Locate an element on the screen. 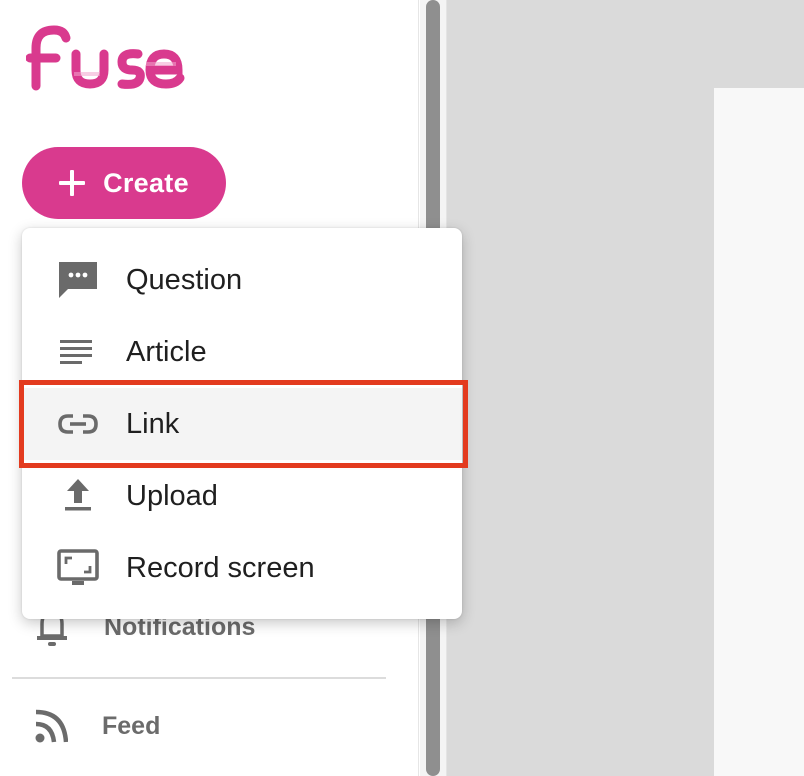 This screenshot has height=776, width=804. create-button-label: Create is located at coordinates (146, 182).